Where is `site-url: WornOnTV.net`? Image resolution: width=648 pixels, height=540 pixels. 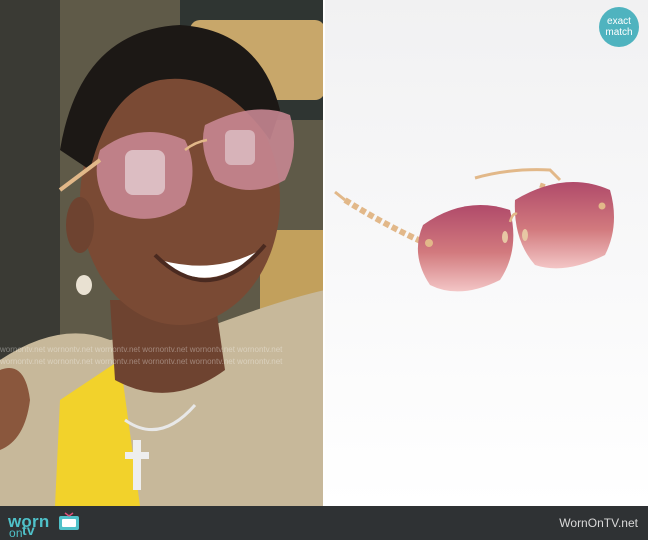 site-url: WornOnTV.net is located at coordinates (598, 523).